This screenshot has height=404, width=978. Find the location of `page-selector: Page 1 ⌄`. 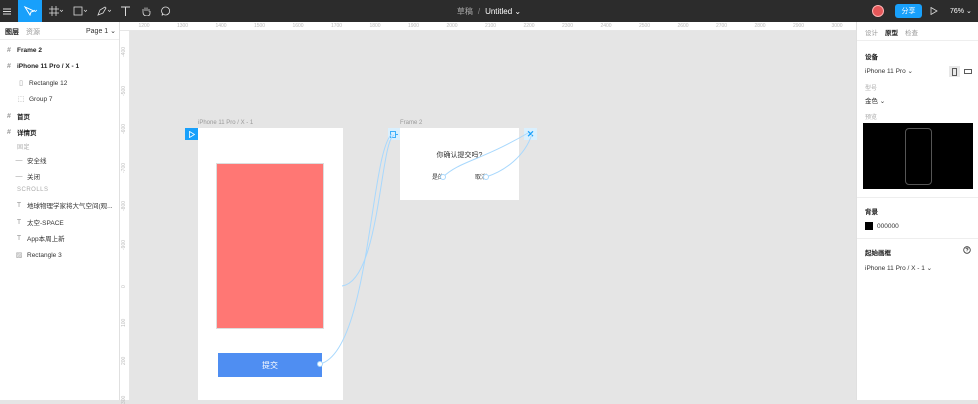

page-selector: Page 1 ⌄ is located at coordinates (101, 31).